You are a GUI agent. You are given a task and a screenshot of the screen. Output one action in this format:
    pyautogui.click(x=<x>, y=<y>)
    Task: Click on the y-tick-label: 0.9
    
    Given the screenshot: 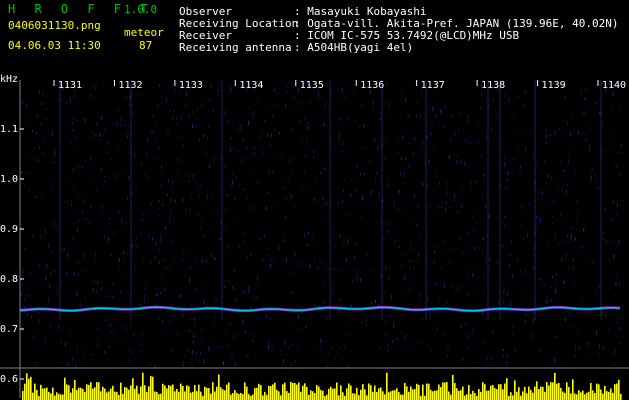 What is the action you would take?
    pyautogui.click(x=9, y=229)
    